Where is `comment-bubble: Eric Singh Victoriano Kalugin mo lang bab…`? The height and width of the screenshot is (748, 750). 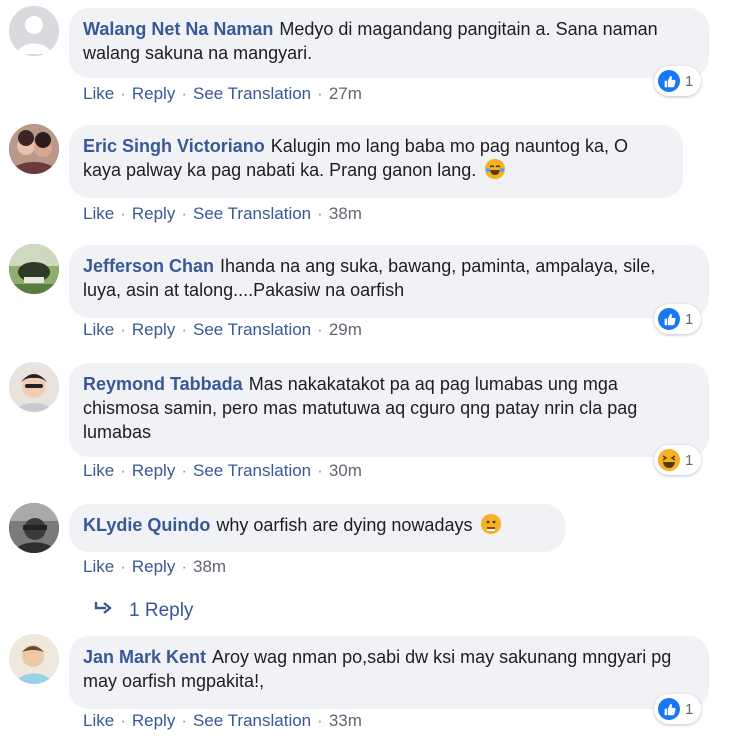
comment-bubble: Eric Singh Victoriano Kalugin mo lang bab… is located at coordinates (376, 161).